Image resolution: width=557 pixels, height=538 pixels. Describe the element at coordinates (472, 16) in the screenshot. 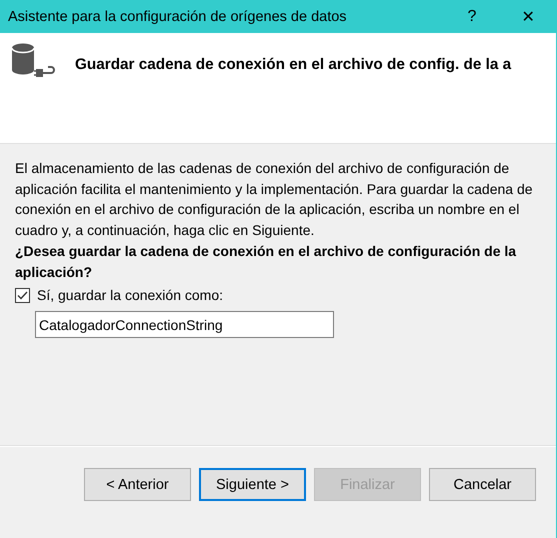

I see `help-button: ?` at that location.